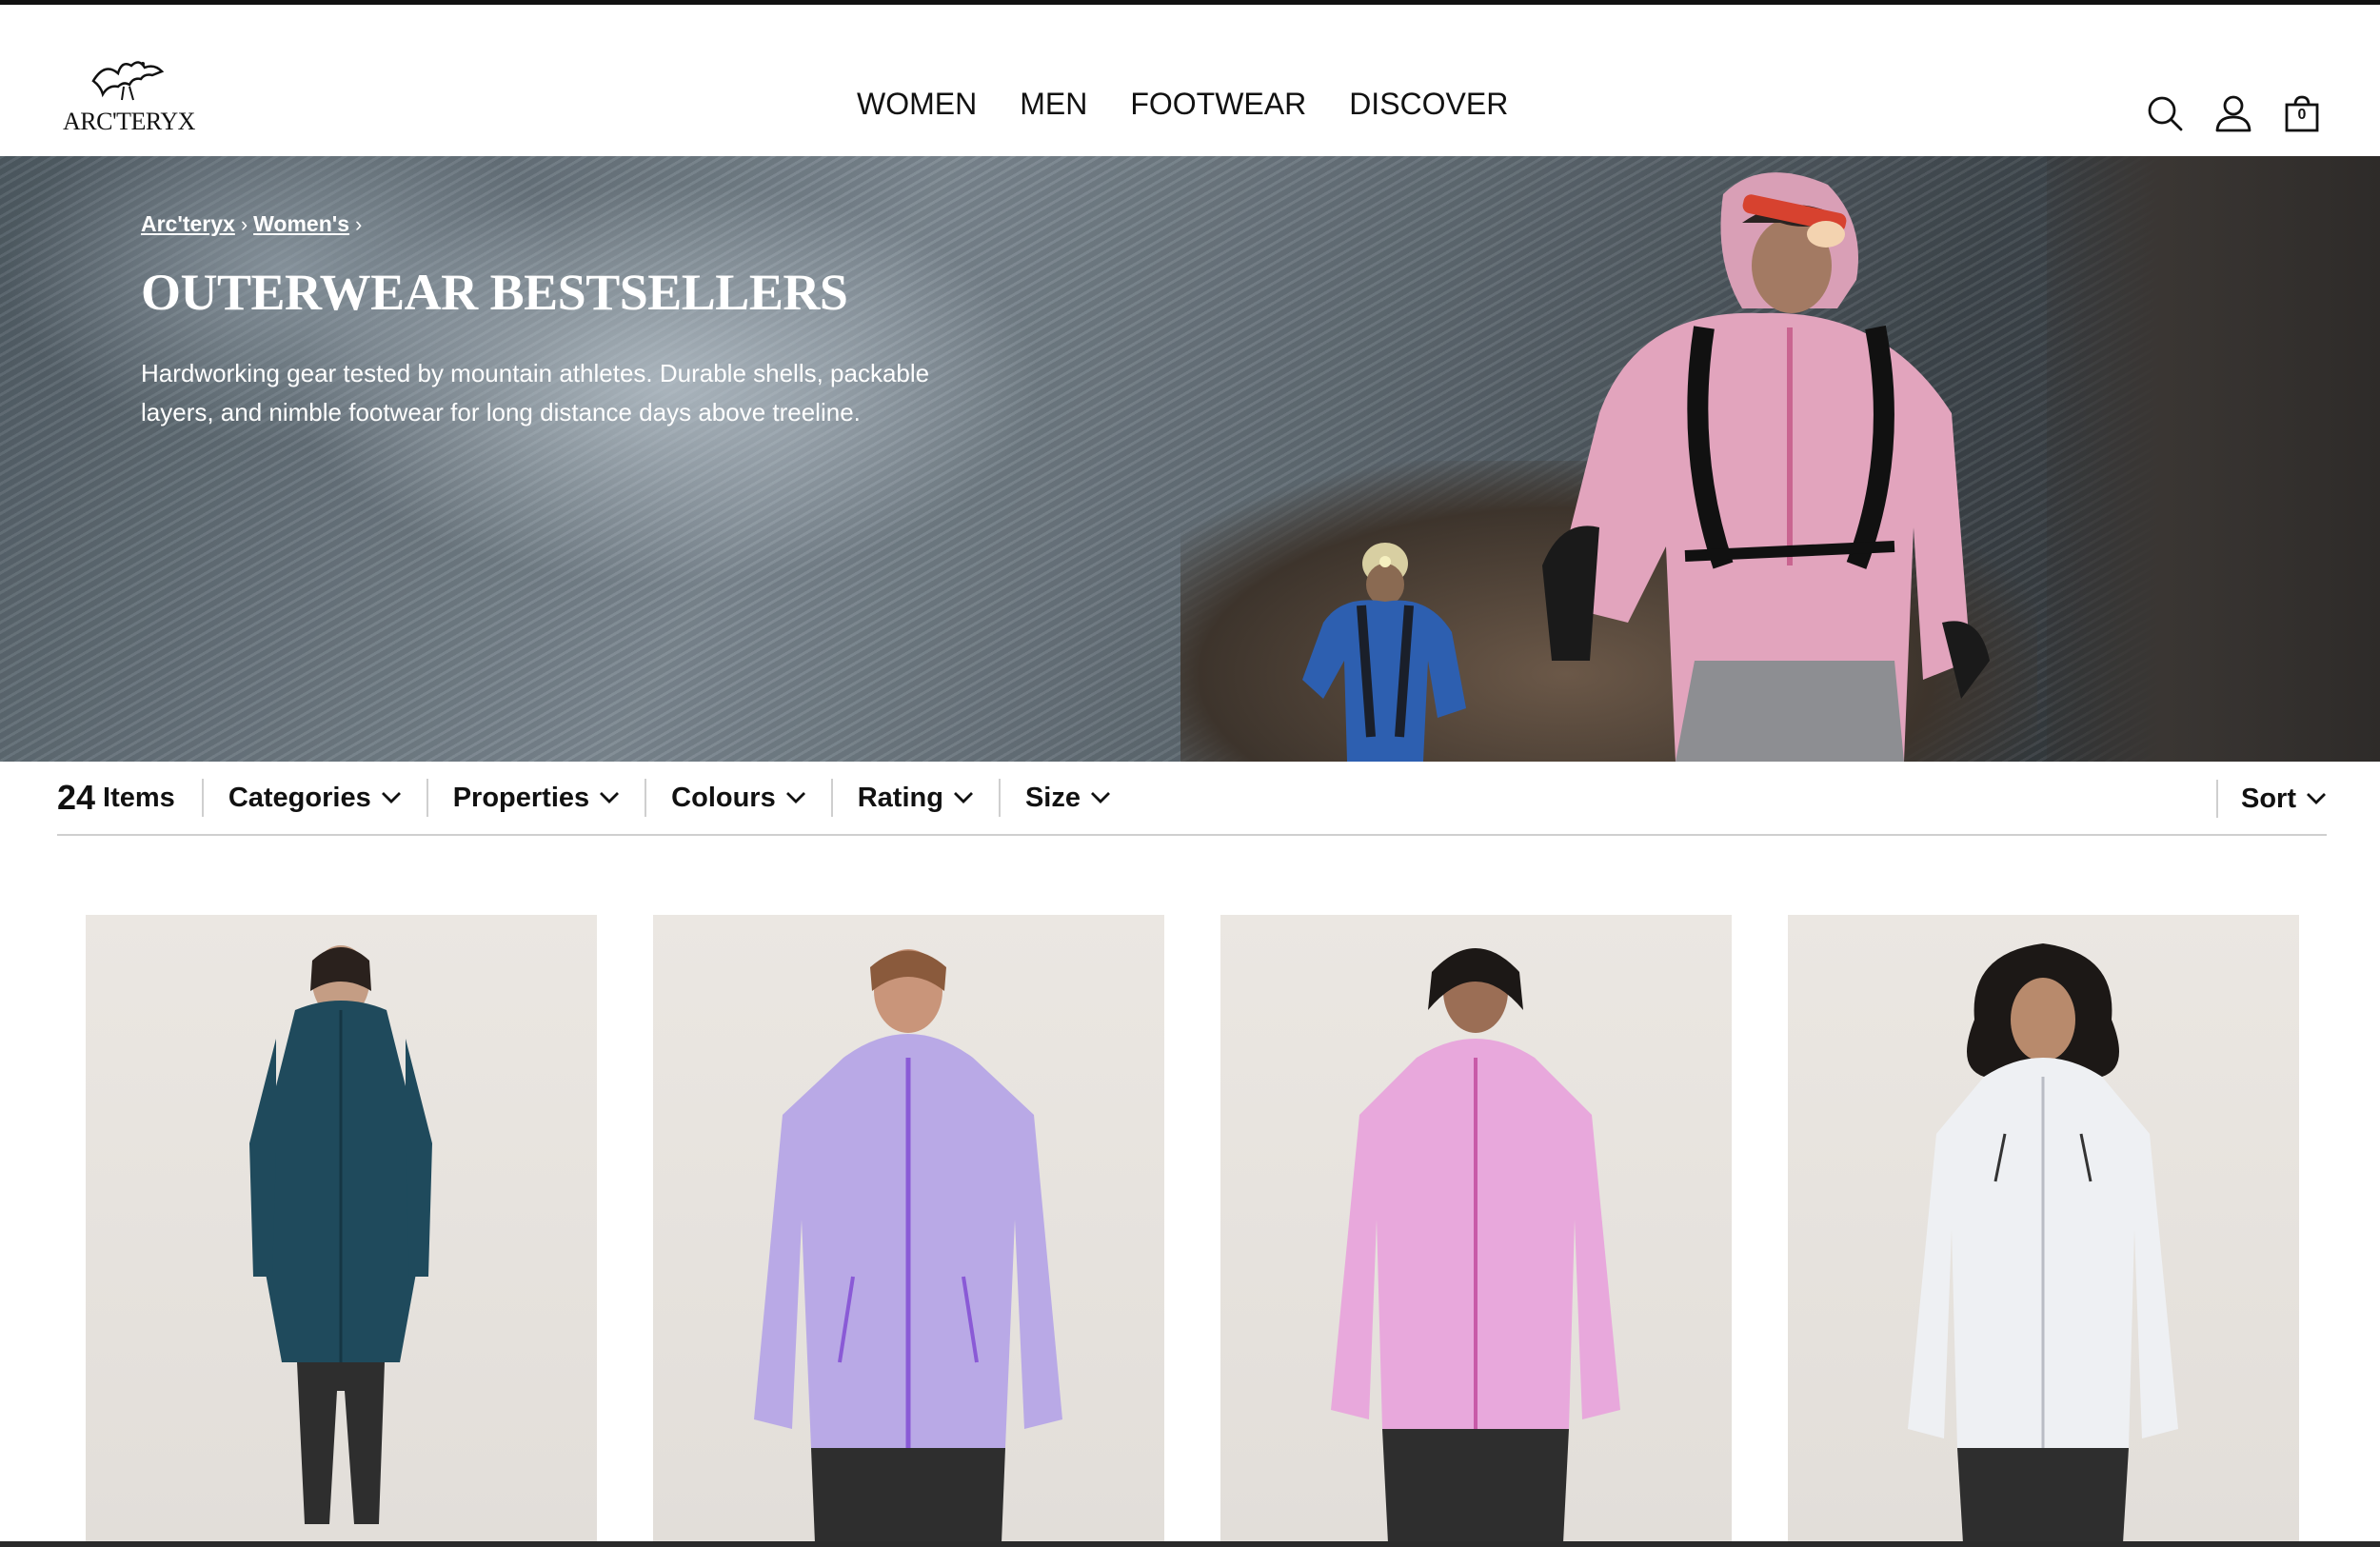 The image size is (2380, 1547). I want to click on site-header: ARC'TERYX WOMEN MEN FOOTWEAR DISCOVER 0, so click(1190, 80).